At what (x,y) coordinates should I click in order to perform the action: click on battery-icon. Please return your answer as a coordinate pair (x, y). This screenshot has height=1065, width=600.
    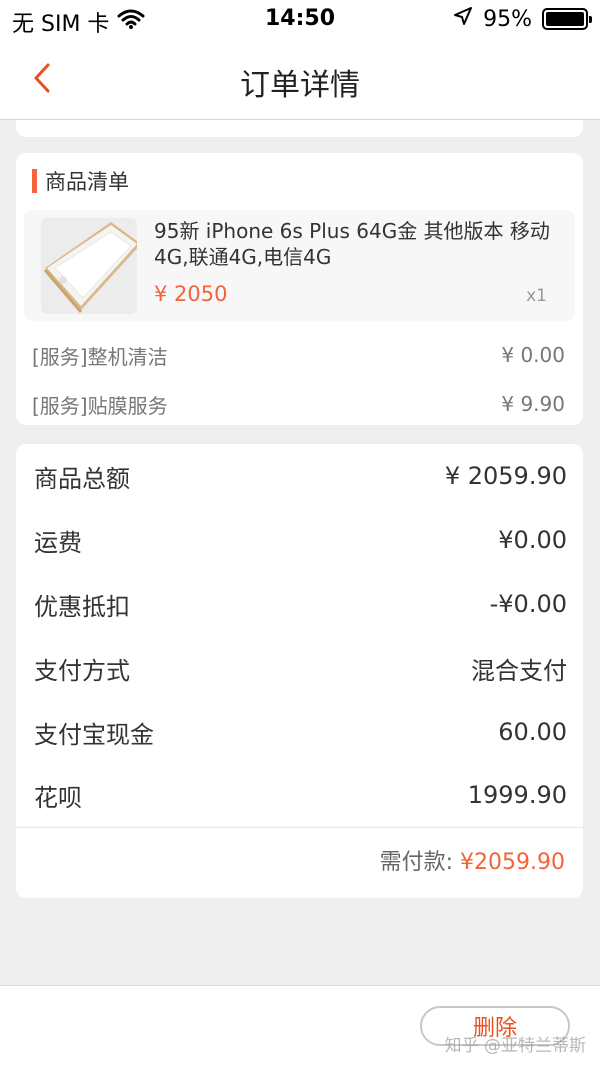
    Looking at the image, I should click on (567, 19).